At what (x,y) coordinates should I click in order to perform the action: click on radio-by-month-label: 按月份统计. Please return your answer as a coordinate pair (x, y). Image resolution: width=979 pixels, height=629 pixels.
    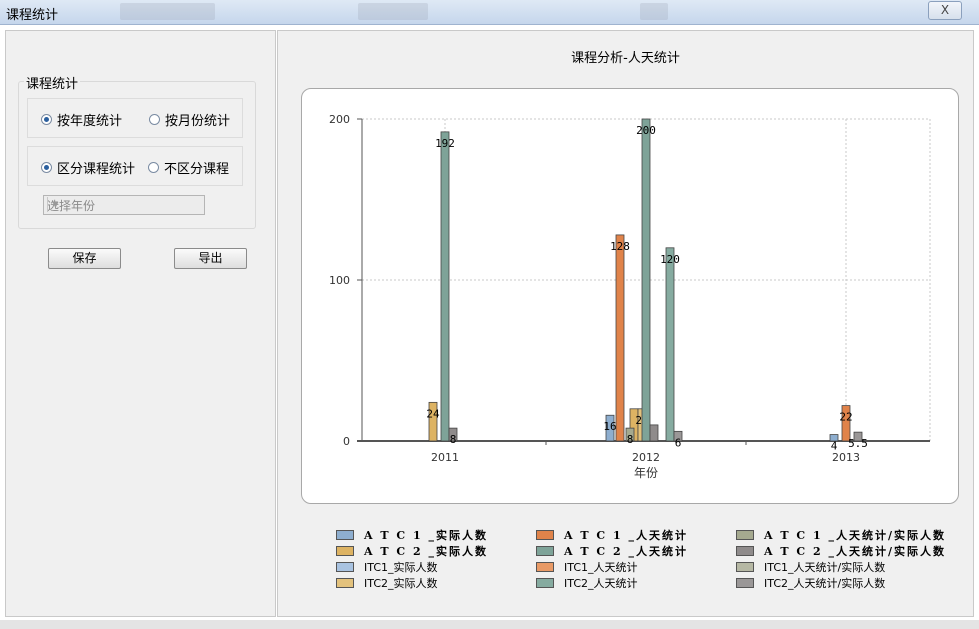
    Looking at the image, I should click on (198, 121).